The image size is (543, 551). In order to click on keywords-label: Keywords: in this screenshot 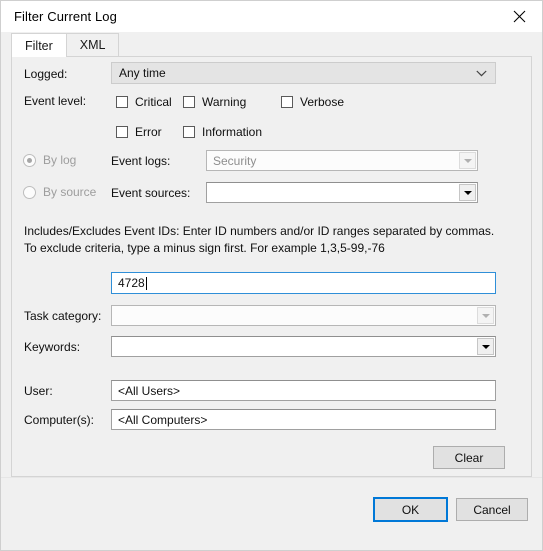, I will do `click(52, 347)`.